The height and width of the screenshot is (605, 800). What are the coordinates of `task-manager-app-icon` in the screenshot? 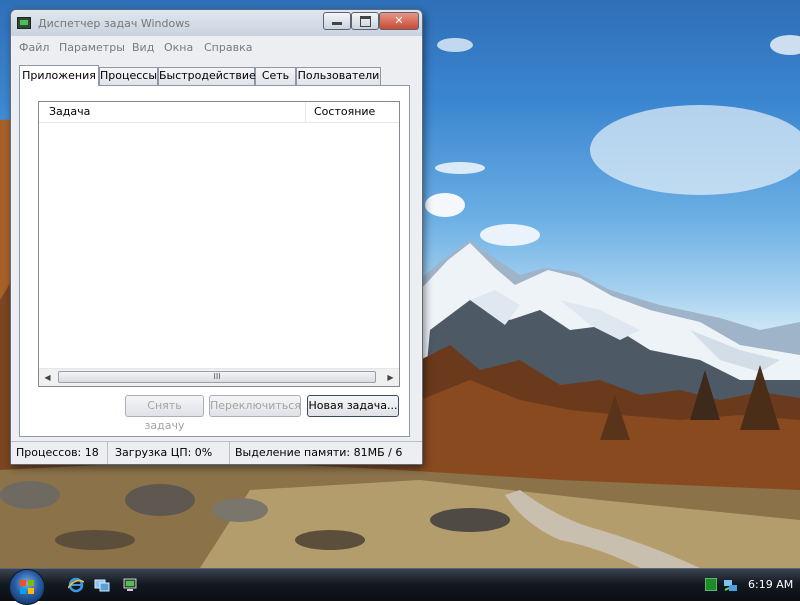 It's located at (24, 23).